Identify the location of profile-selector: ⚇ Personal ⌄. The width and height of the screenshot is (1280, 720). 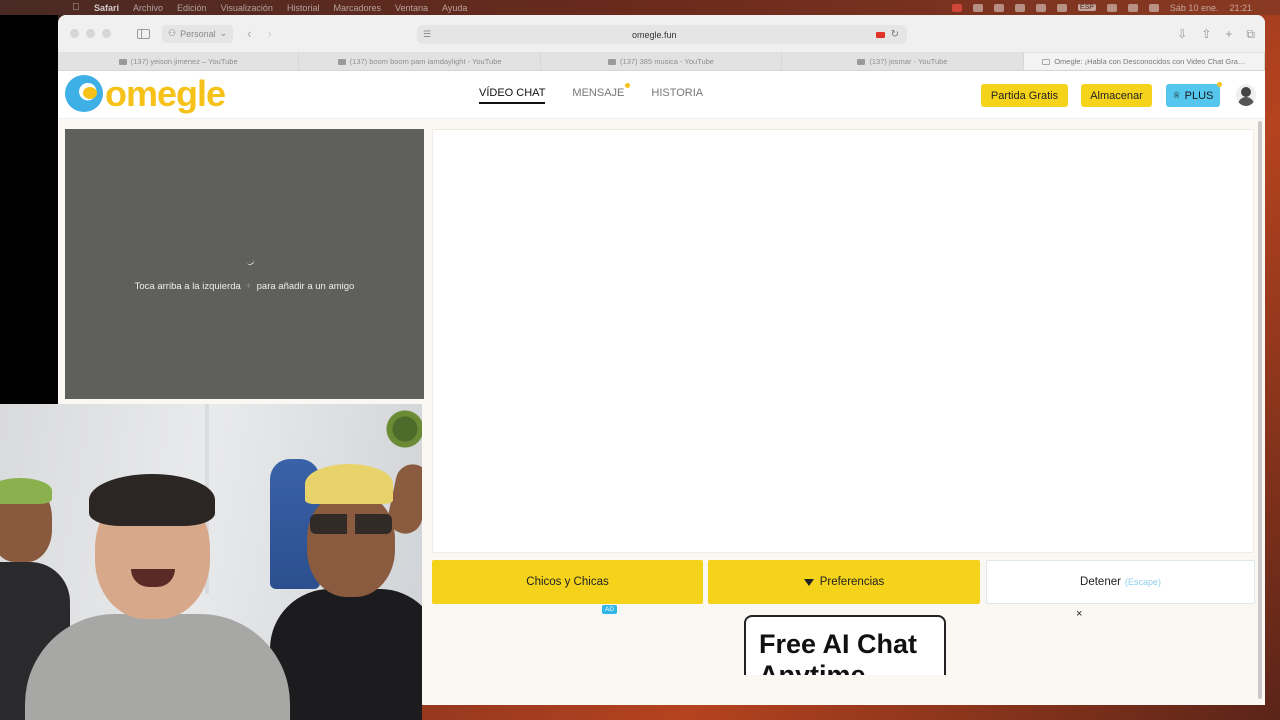
(198, 33).